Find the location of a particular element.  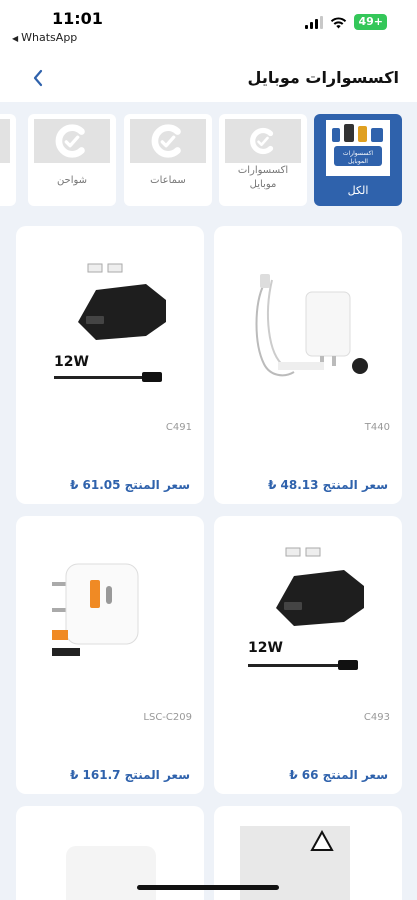

category-item-chargers: شواحن is located at coordinates (72, 160).